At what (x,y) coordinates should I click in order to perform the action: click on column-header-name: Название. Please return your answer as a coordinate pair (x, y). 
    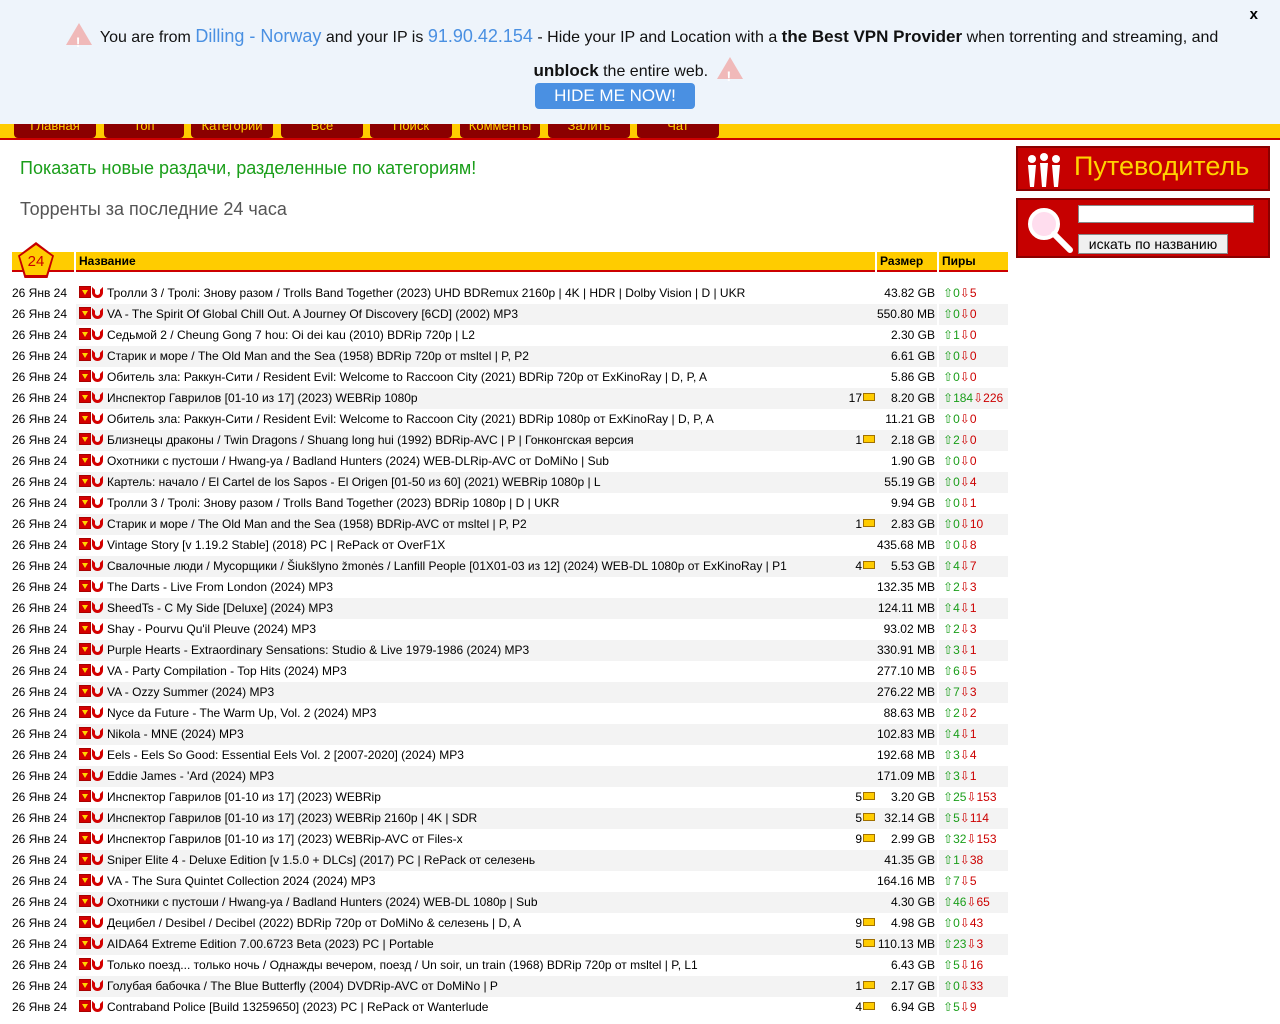
    Looking at the image, I should click on (475, 262).